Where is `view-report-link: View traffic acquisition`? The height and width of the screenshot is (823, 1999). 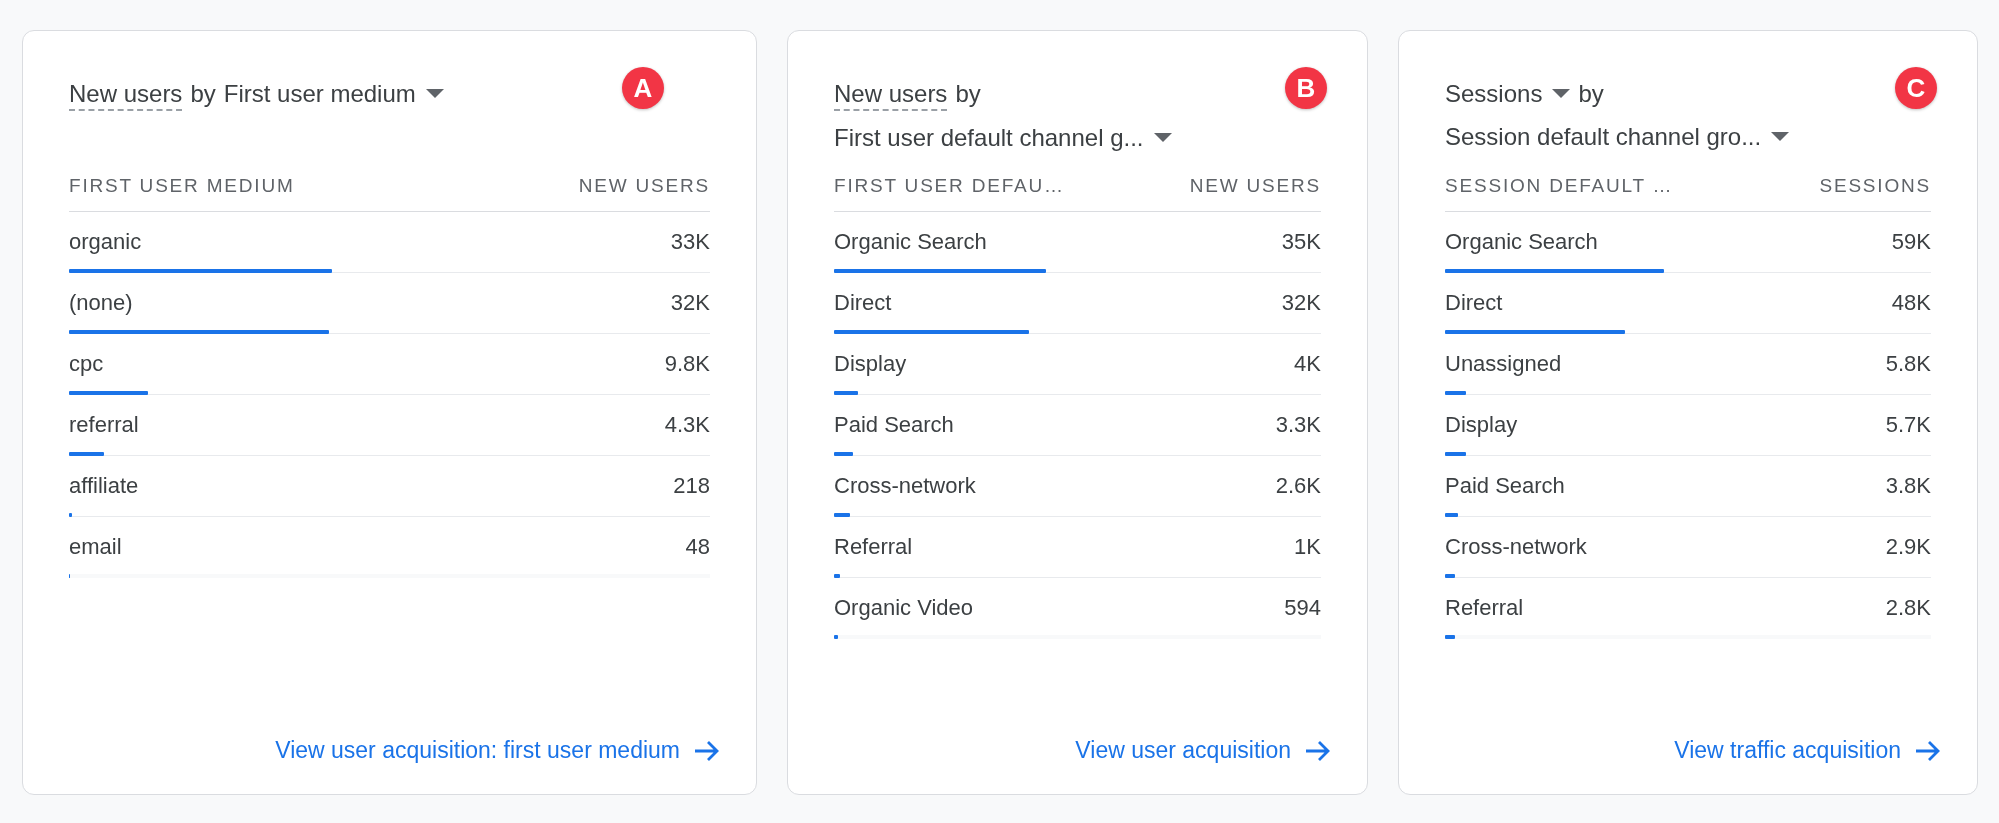 view-report-link: View traffic acquisition is located at coordinates (1807, 750).